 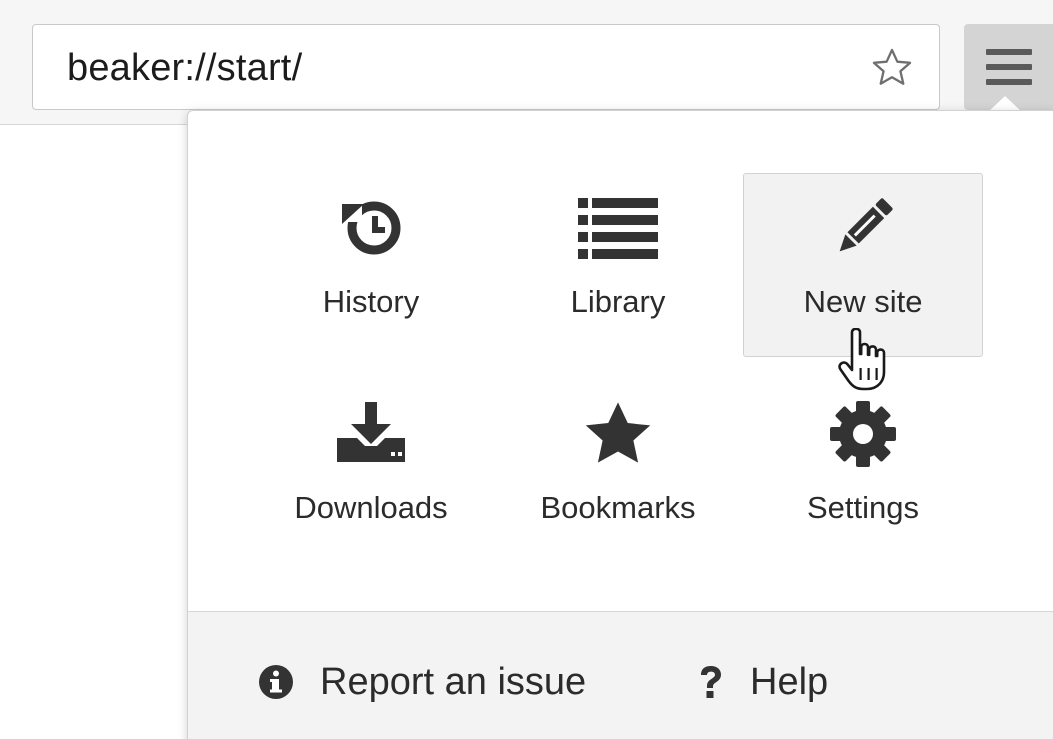 I want to click on report-issue-link: Report an issue, so click(x=422, y=682).